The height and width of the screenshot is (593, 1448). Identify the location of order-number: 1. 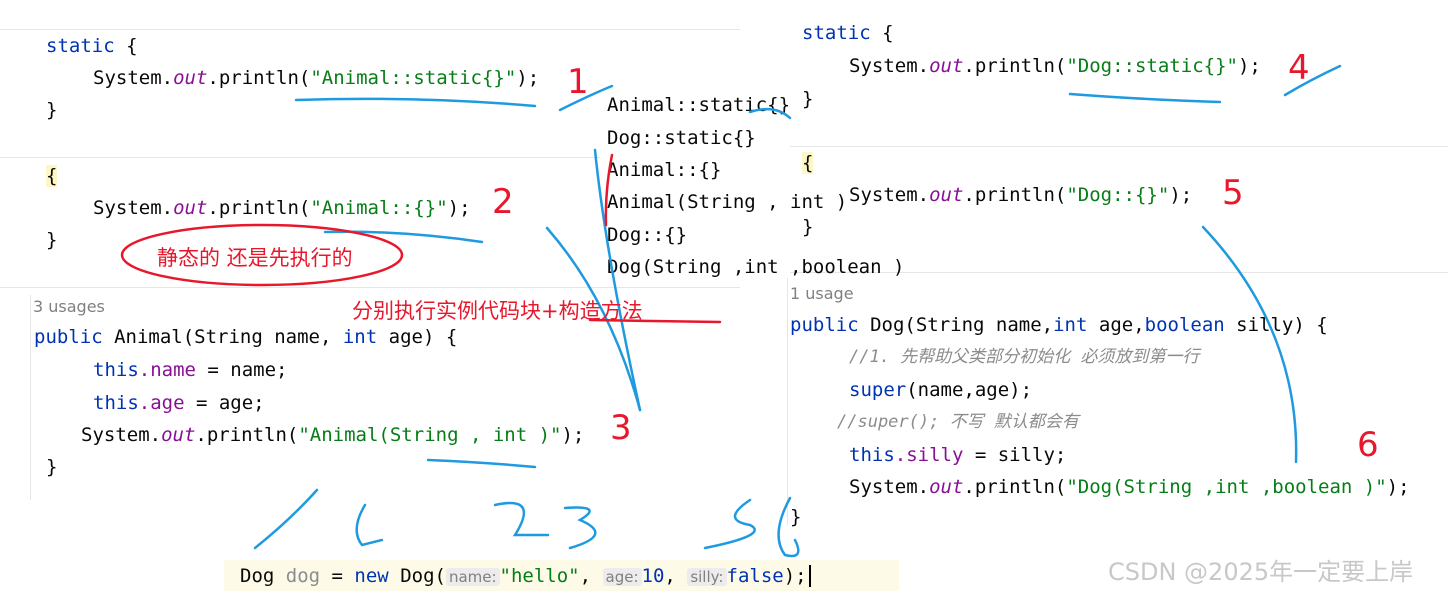
(578, 82).